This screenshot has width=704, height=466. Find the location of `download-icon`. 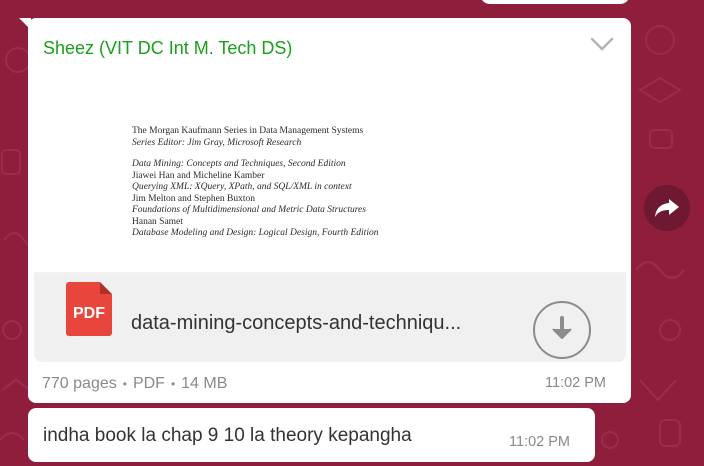

download-icon is located at coordinates (562, 327).